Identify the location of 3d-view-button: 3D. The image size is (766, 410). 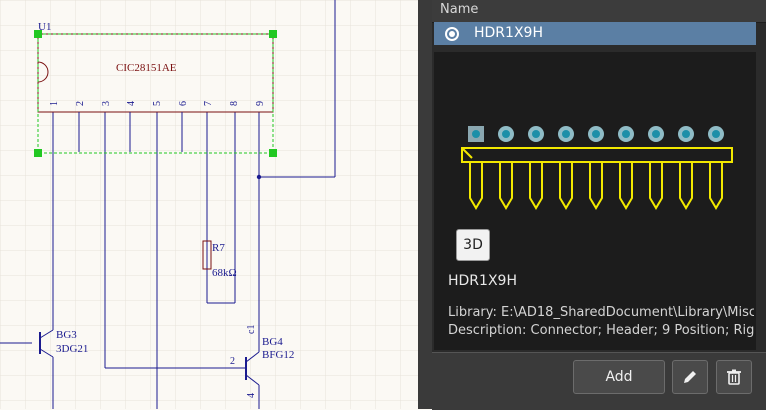
(473, 245).